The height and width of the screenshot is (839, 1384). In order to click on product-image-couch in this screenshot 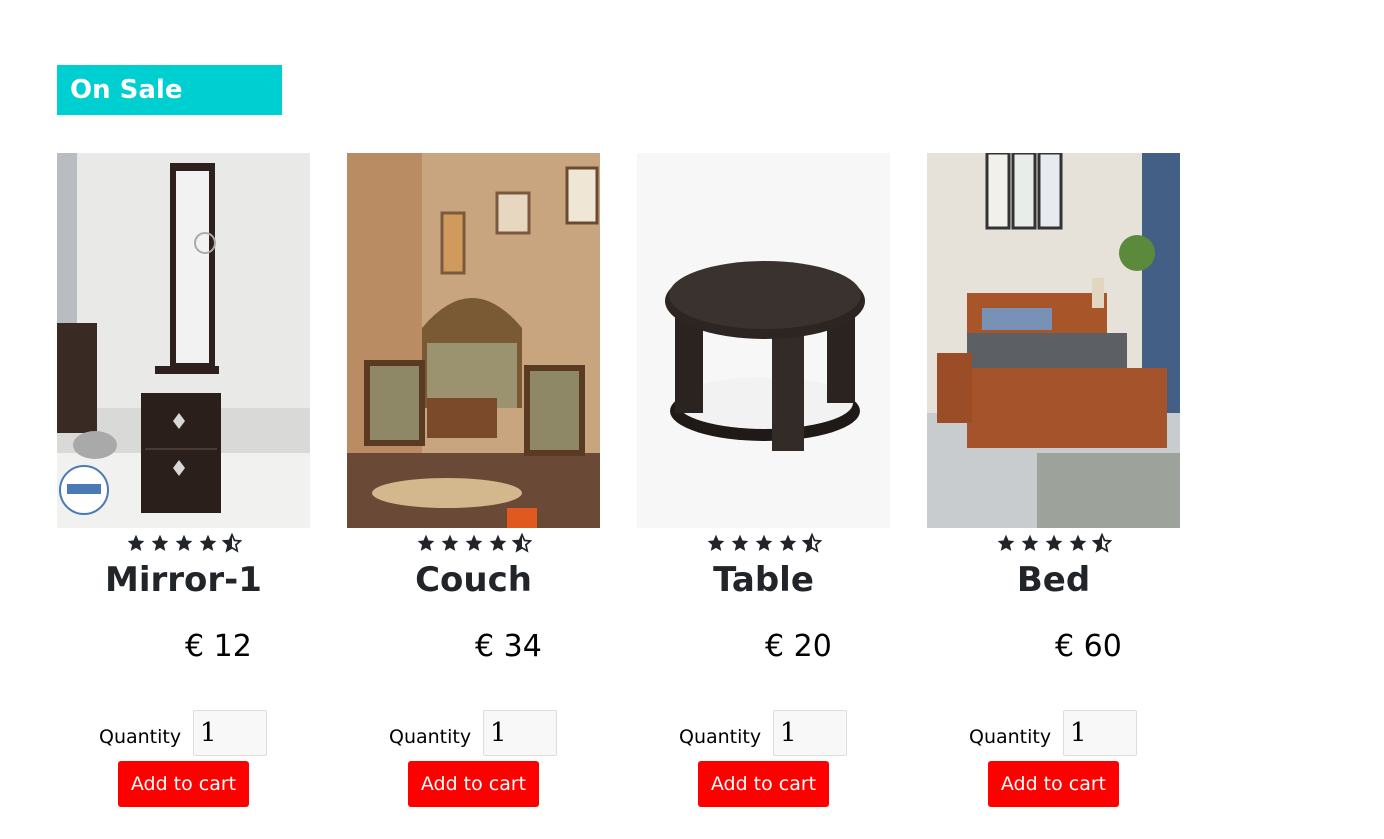, I will do `click(473, 340)`.